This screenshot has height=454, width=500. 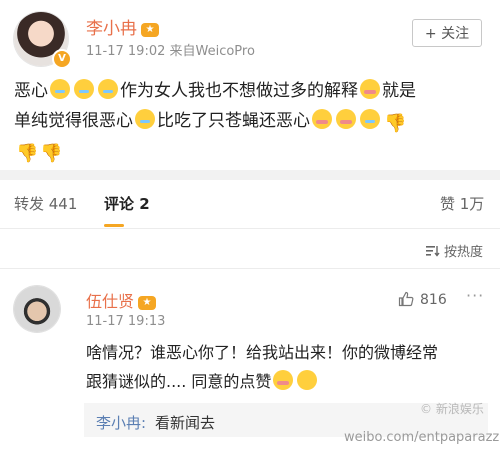 I want to click on author-name: 李小冉 ★, so click(x=122, y=26).